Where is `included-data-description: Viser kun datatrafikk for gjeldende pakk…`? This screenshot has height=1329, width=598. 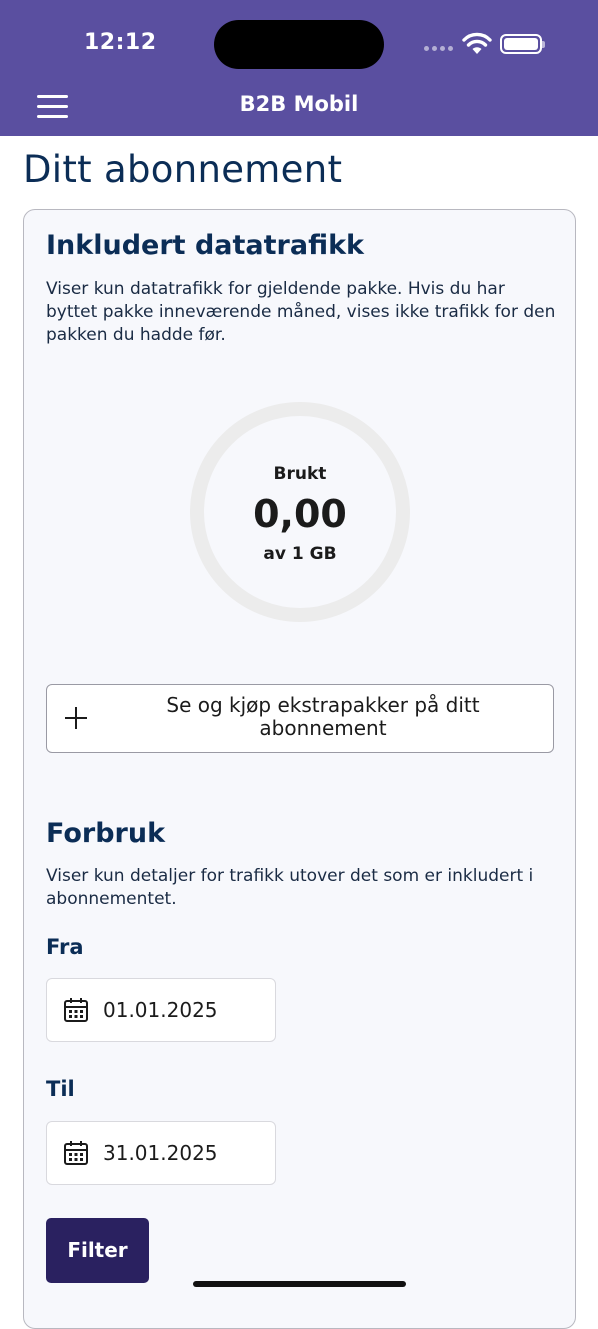 included-data-description: Viser kun datatrafikk for gjeldende pakk… is located at coordinates (301, 312).